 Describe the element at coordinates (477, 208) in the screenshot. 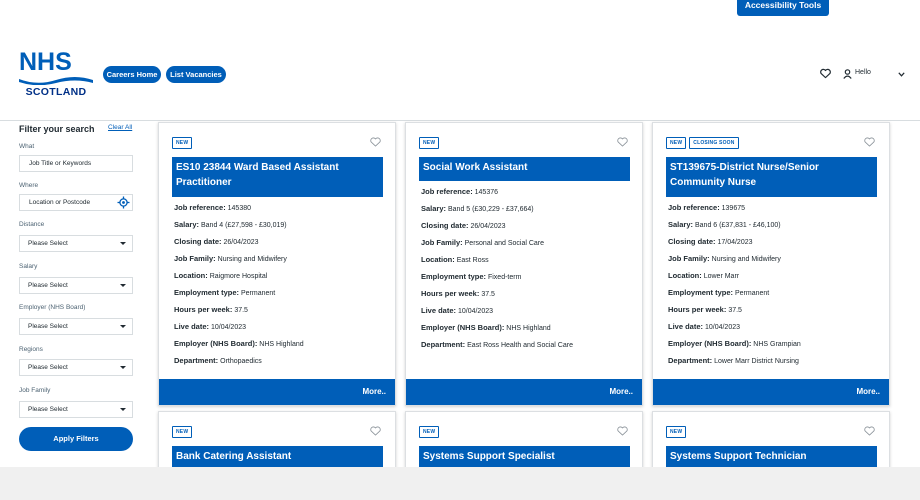

I see `job-salary: Salary: Band 5 (£30,229 - £37,664)` at that location.